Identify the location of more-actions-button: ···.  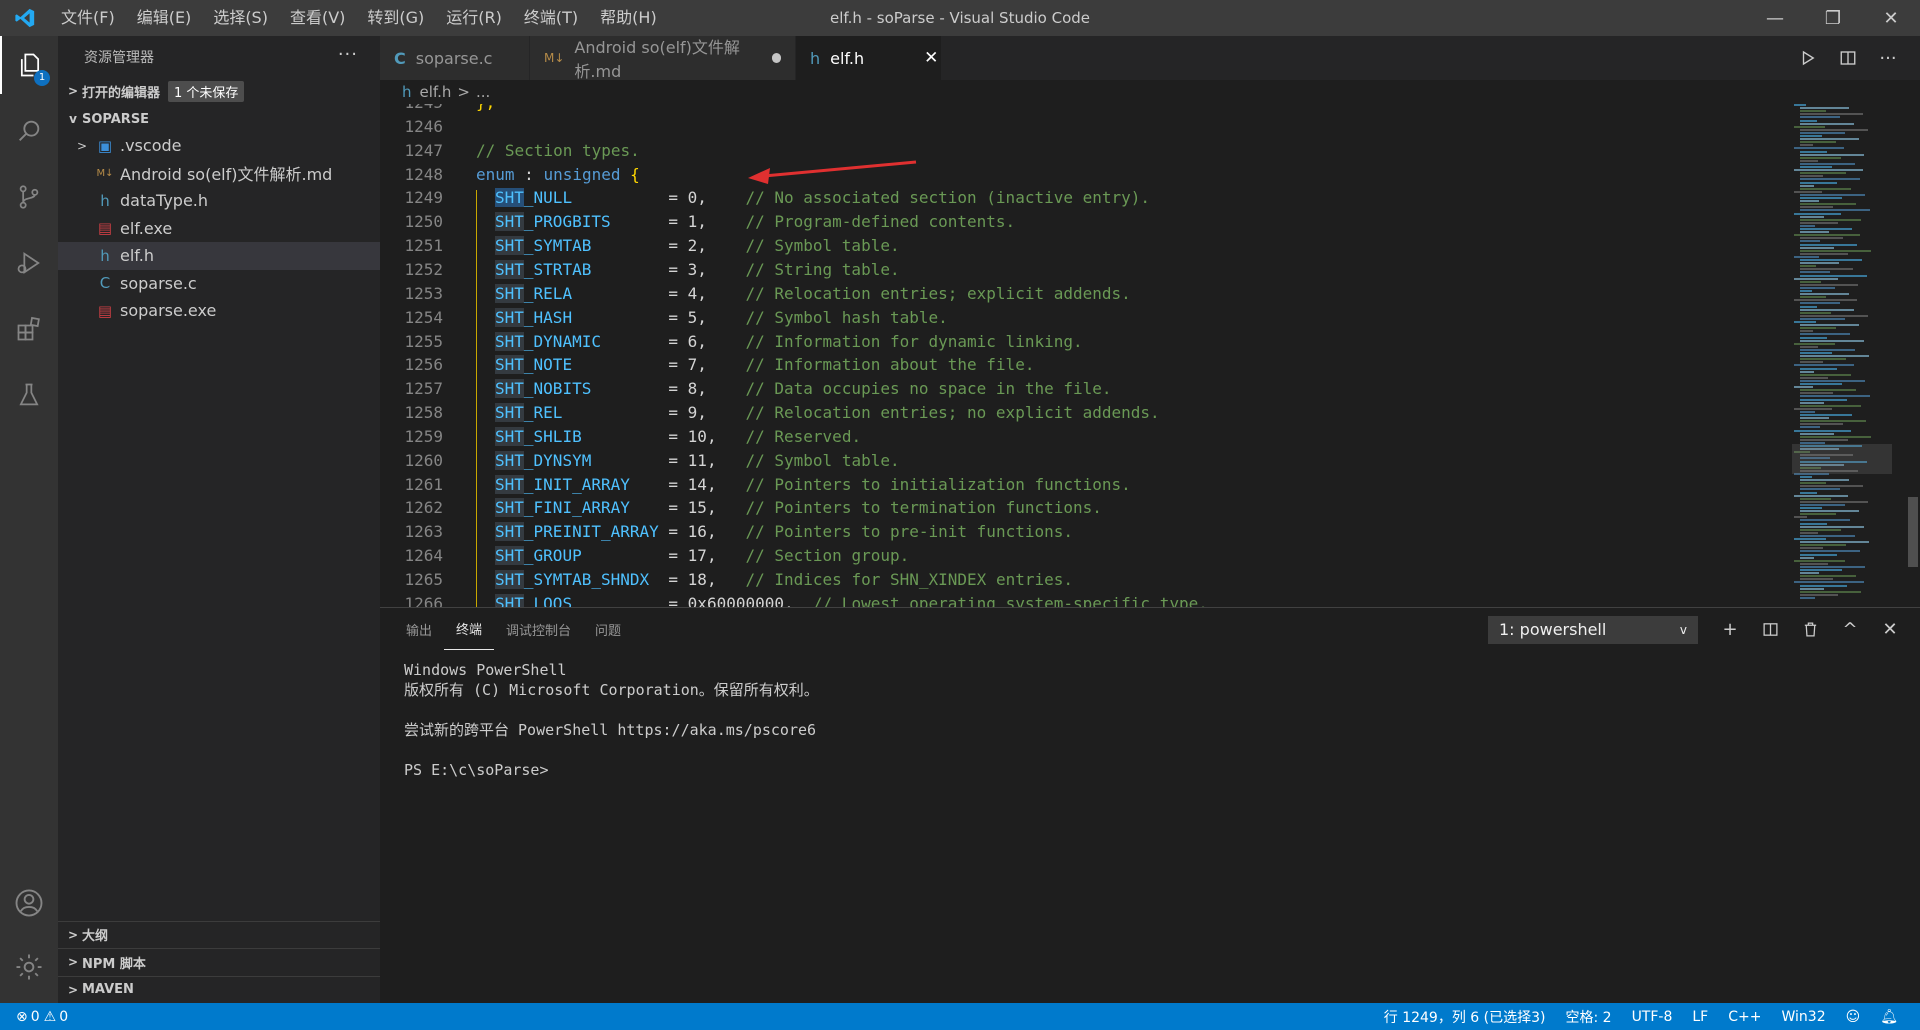
(348, 54).